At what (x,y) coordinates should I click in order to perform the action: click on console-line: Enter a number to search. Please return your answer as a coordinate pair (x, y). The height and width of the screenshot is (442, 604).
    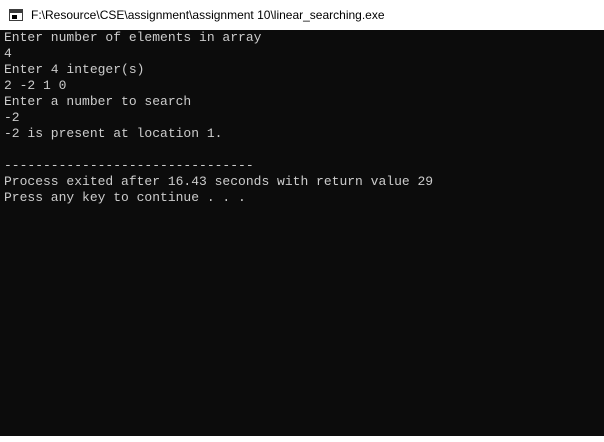
    Looking at the image, I should click on (98, 101).